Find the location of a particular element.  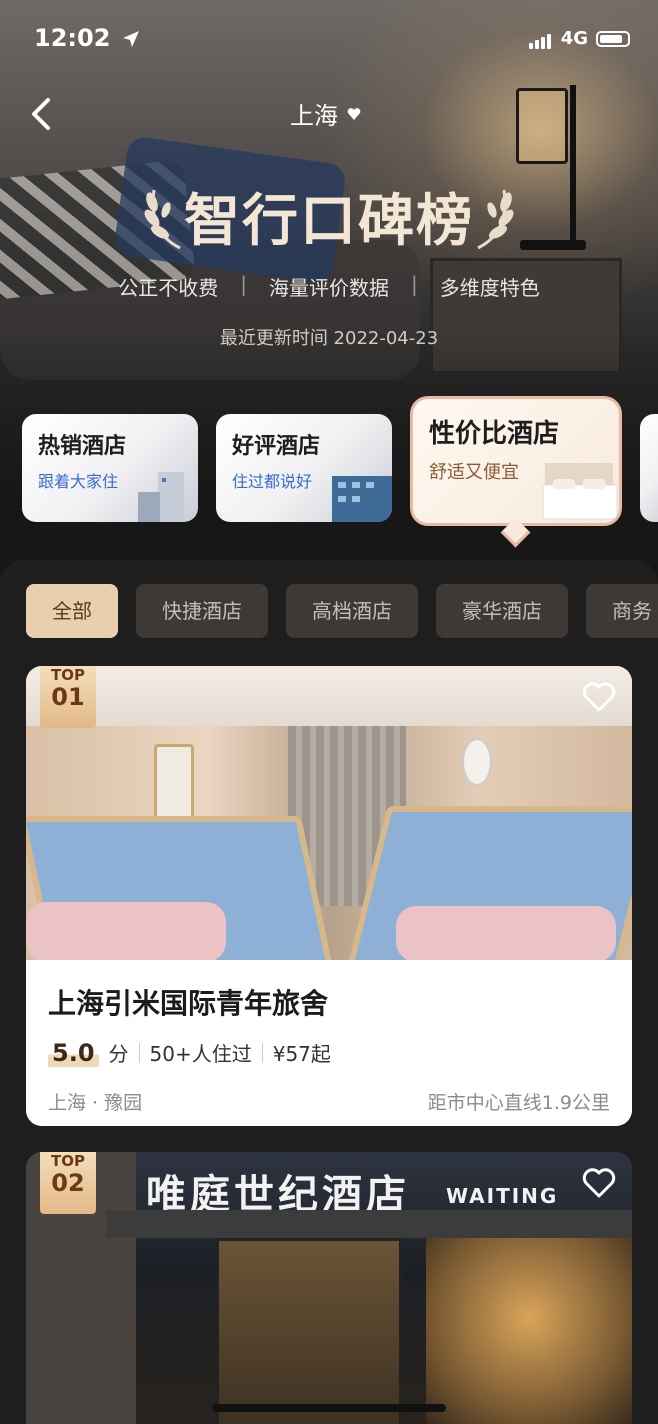

score-unit: 分 is located at coordinates (118, 1054).